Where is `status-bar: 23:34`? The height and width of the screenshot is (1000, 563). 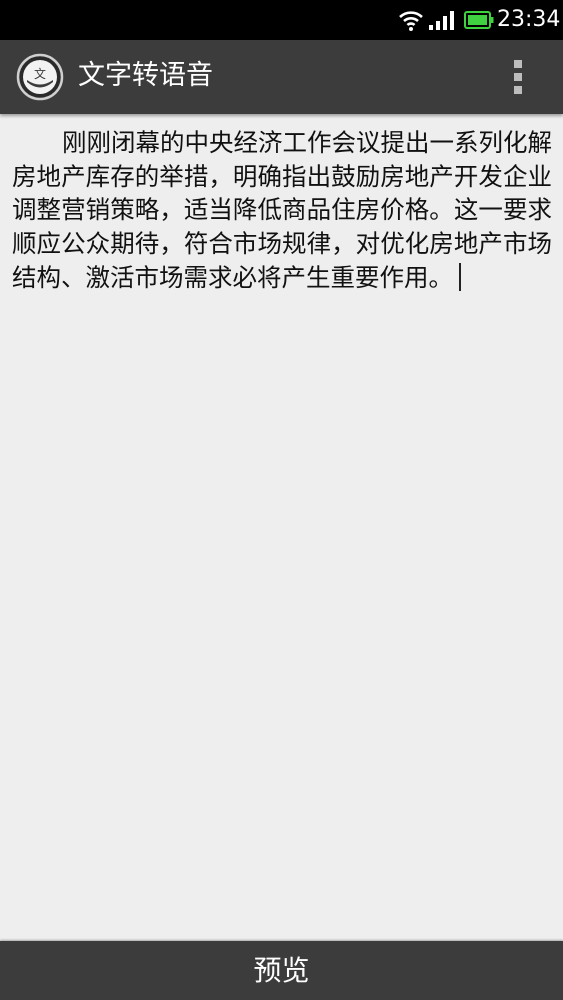
status-bar: 23:34 is located at coordinates (281, 20).